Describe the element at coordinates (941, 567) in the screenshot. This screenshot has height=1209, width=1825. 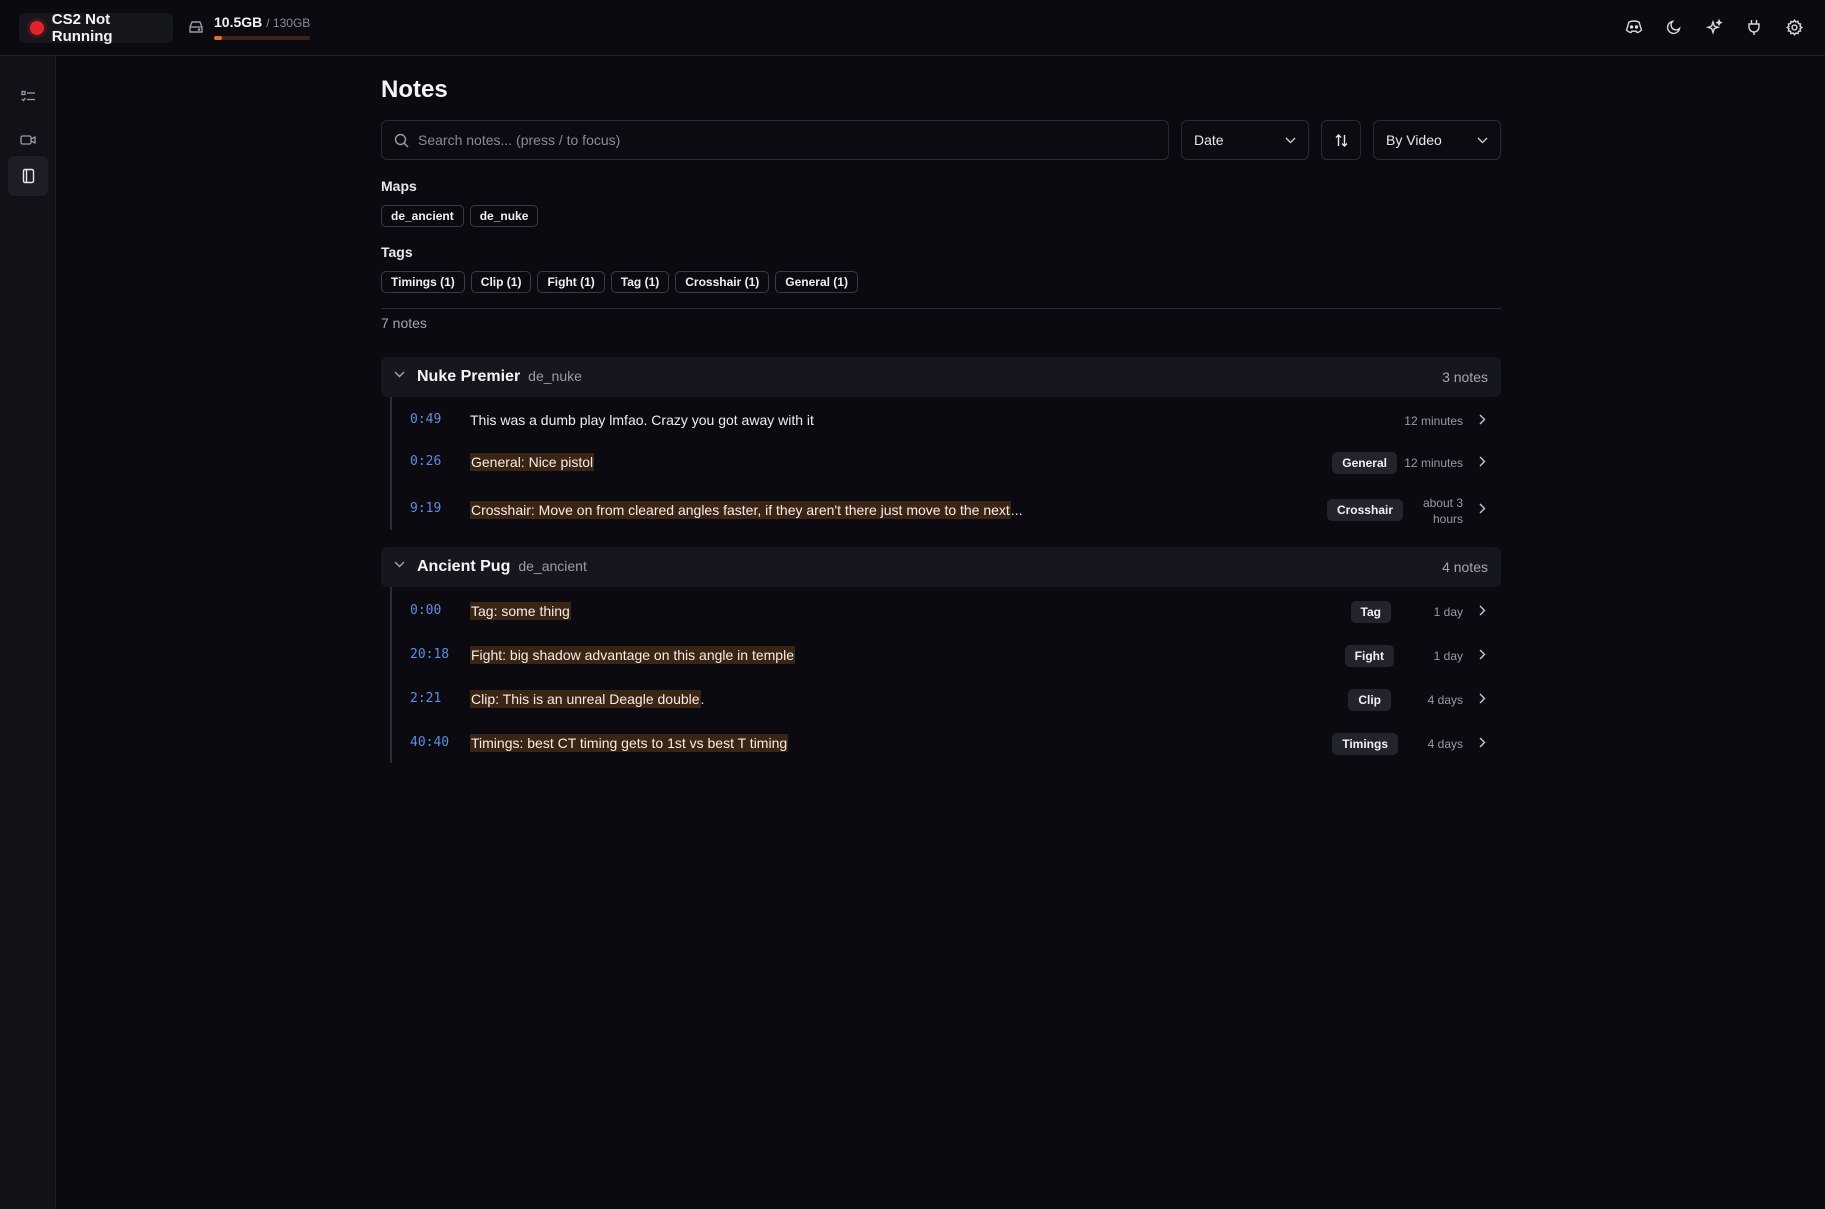
I see `video-group-header: Ancient Pug de_ancient 4 notes` at that location.